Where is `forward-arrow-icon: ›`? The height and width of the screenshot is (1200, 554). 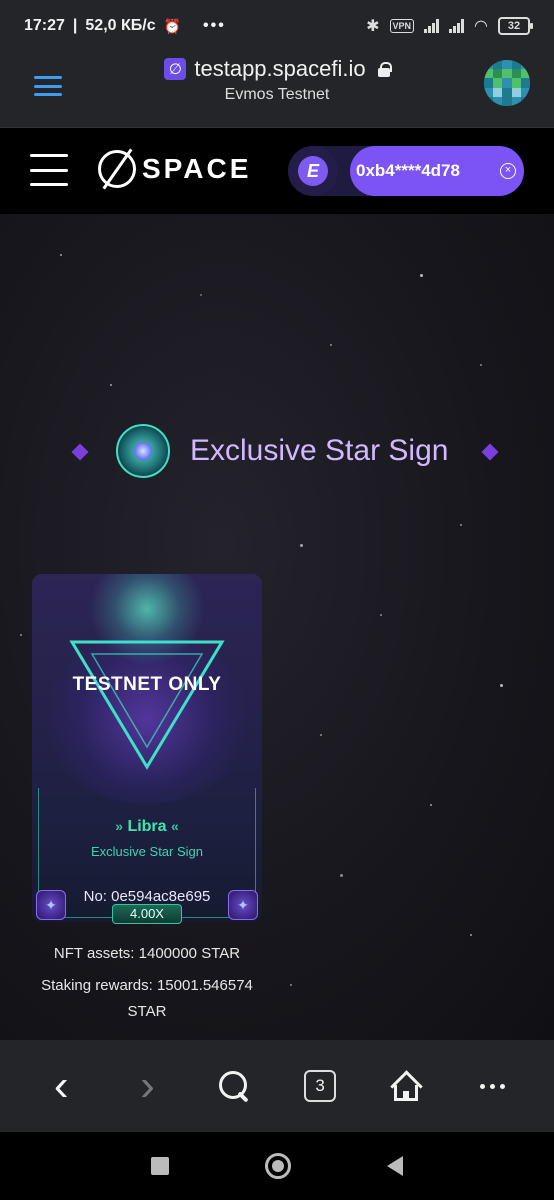
forward-arrow-icon: › is located at coordinates (147, 1085).